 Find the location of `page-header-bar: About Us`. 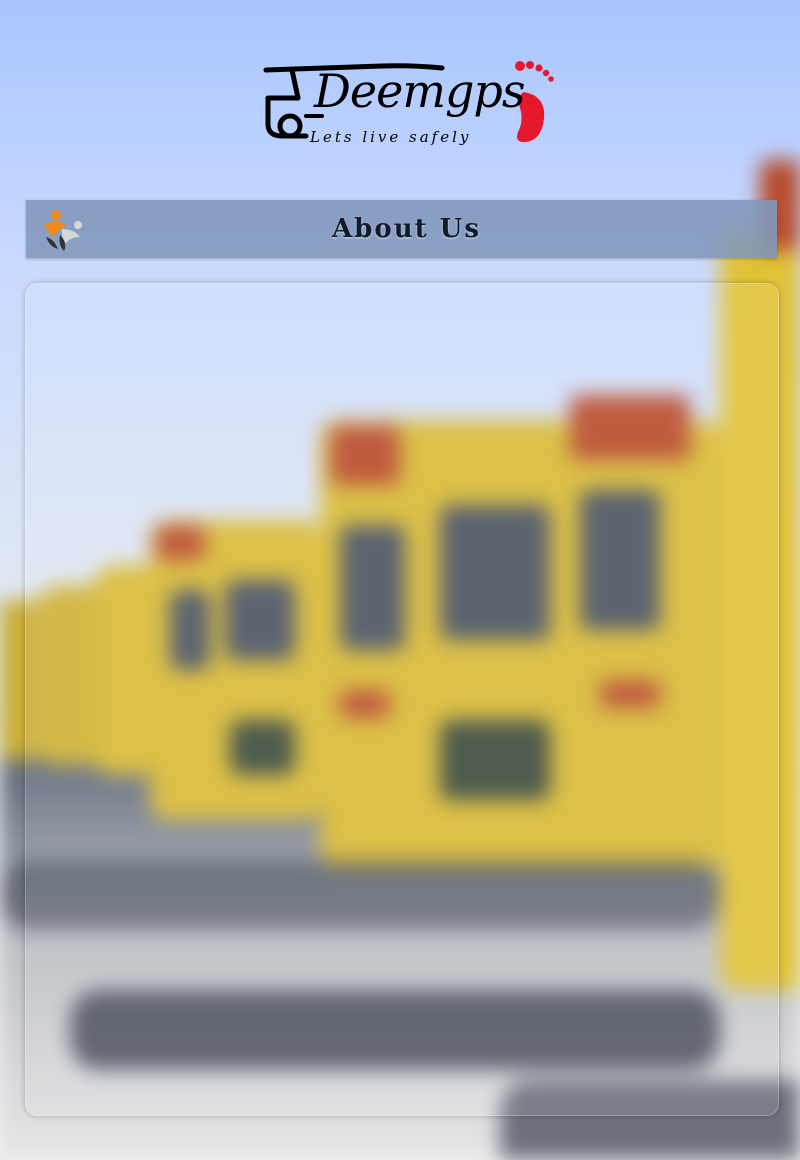

page-header-bar: About Us is located at coordinates (401, 229).